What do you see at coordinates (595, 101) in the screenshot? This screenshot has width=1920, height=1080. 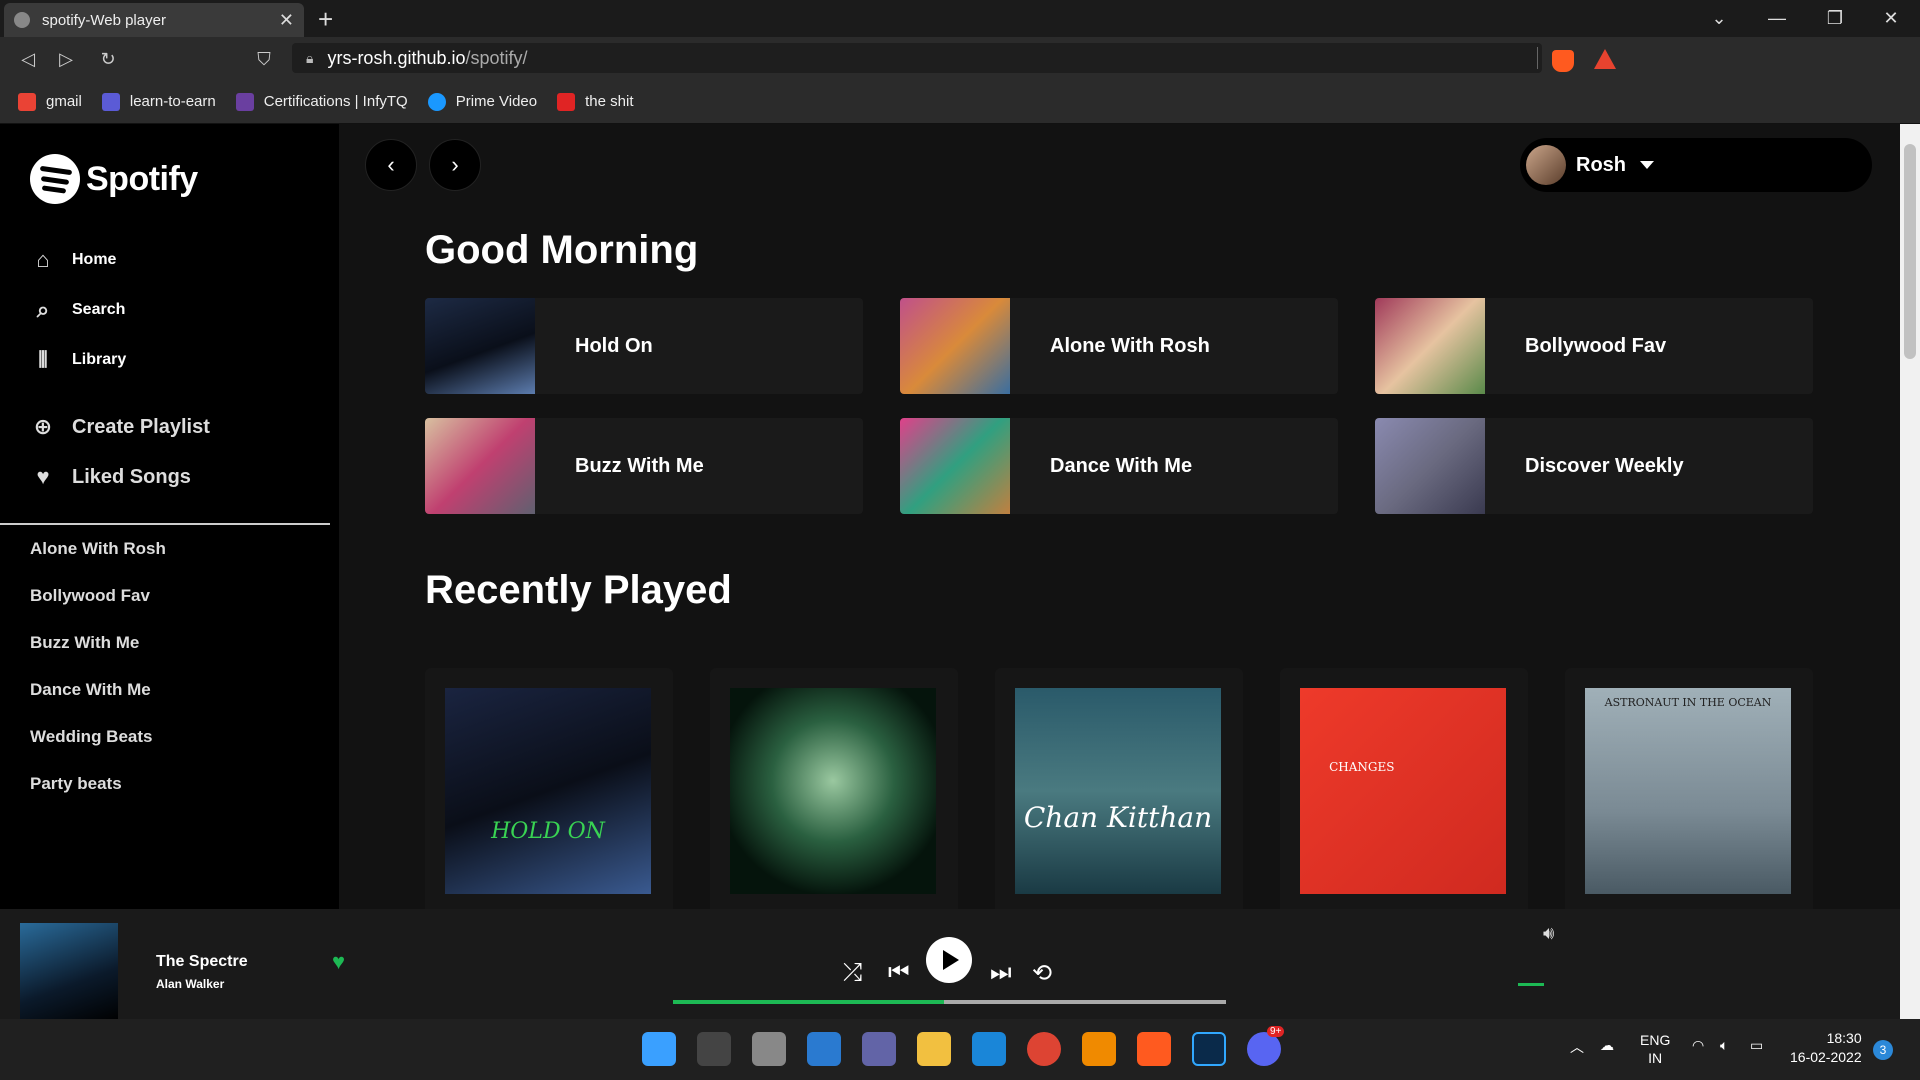 I see `bookmark-the-shit: the shit` at bounding box center [595, 101].